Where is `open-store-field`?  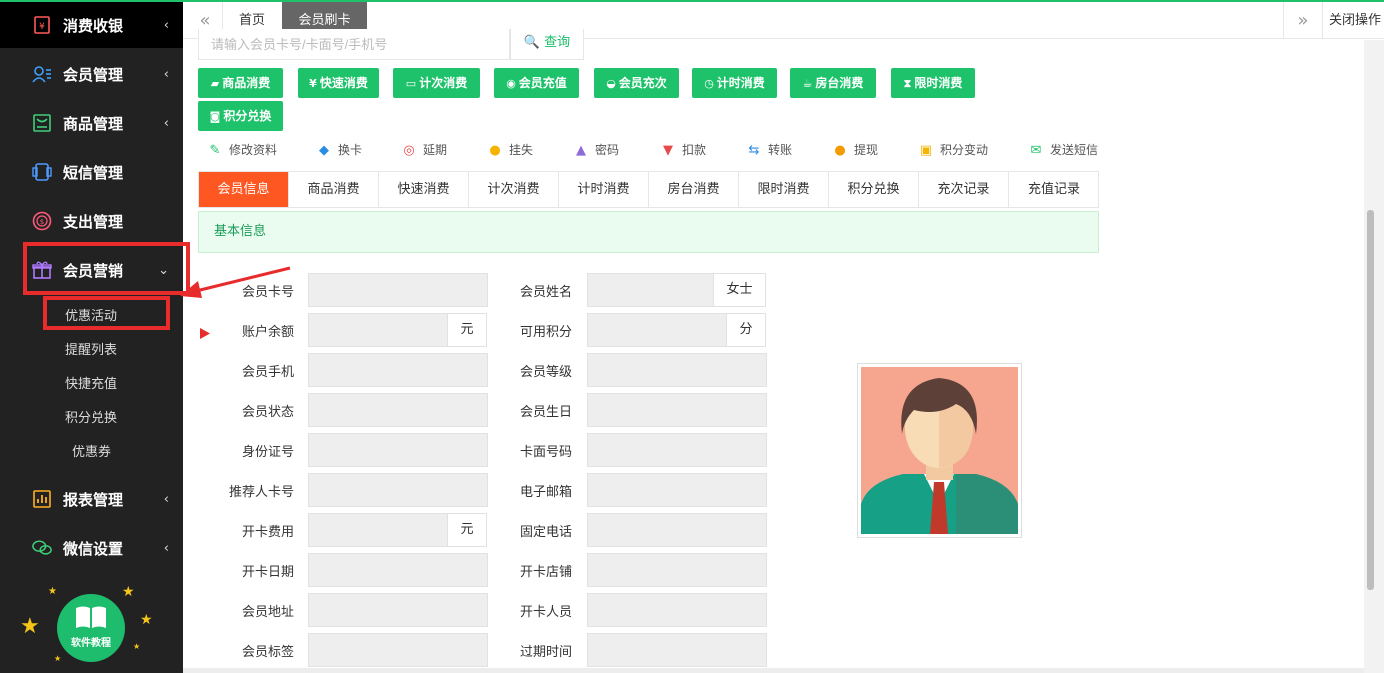
open-store-field is located at coordinates (677, 570).